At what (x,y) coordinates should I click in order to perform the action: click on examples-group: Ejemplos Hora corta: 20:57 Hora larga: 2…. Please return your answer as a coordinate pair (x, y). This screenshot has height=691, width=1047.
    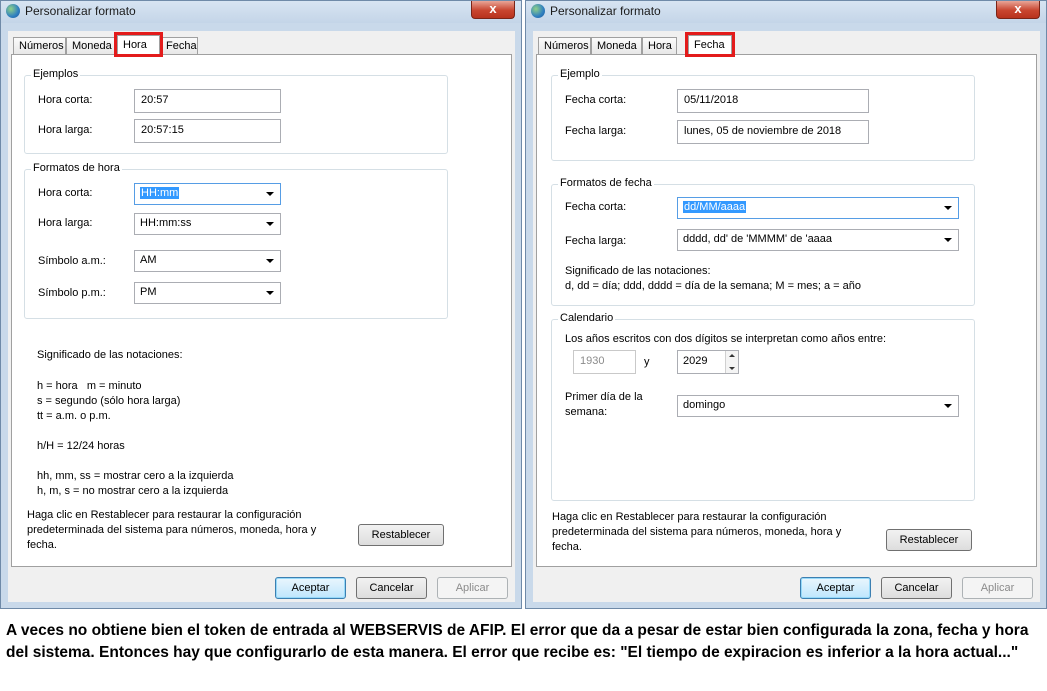
    Looking at the image, I should click on (236, 111).